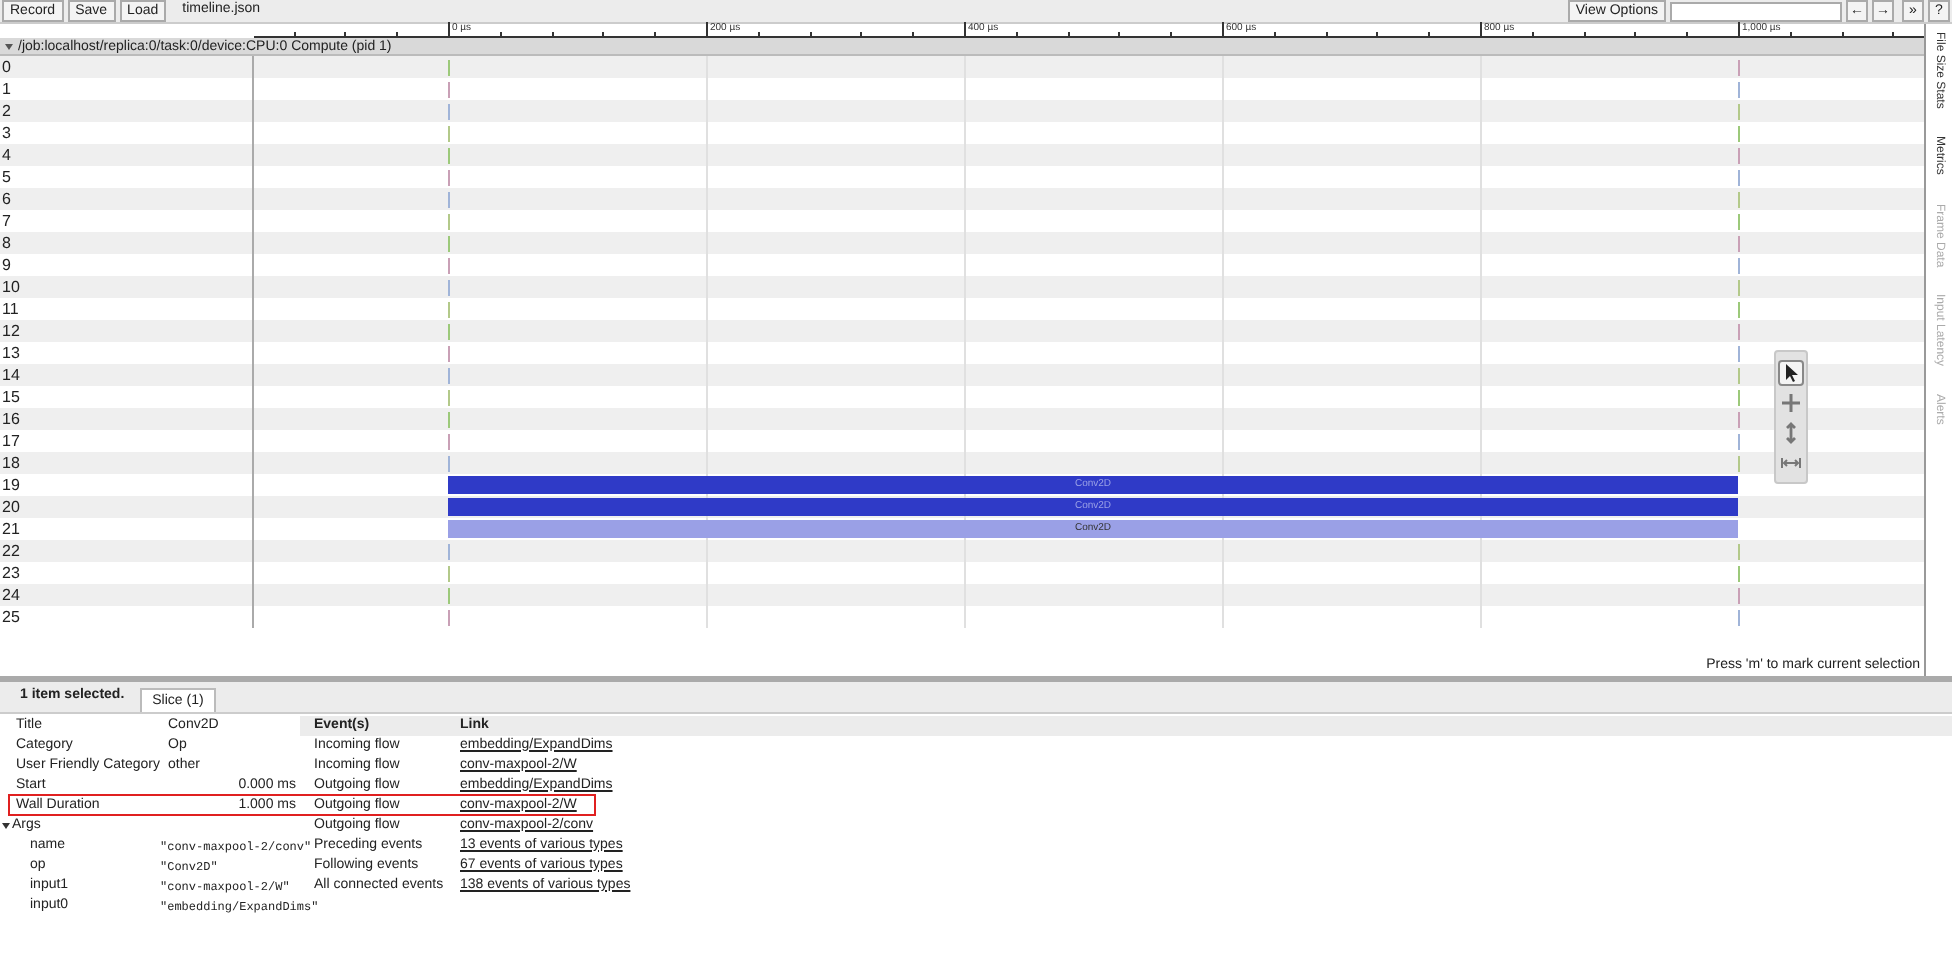  What do you see at coordinates (1756, 11) in the screenshot?
I see `search-field` at bounding box center [1756, 11].